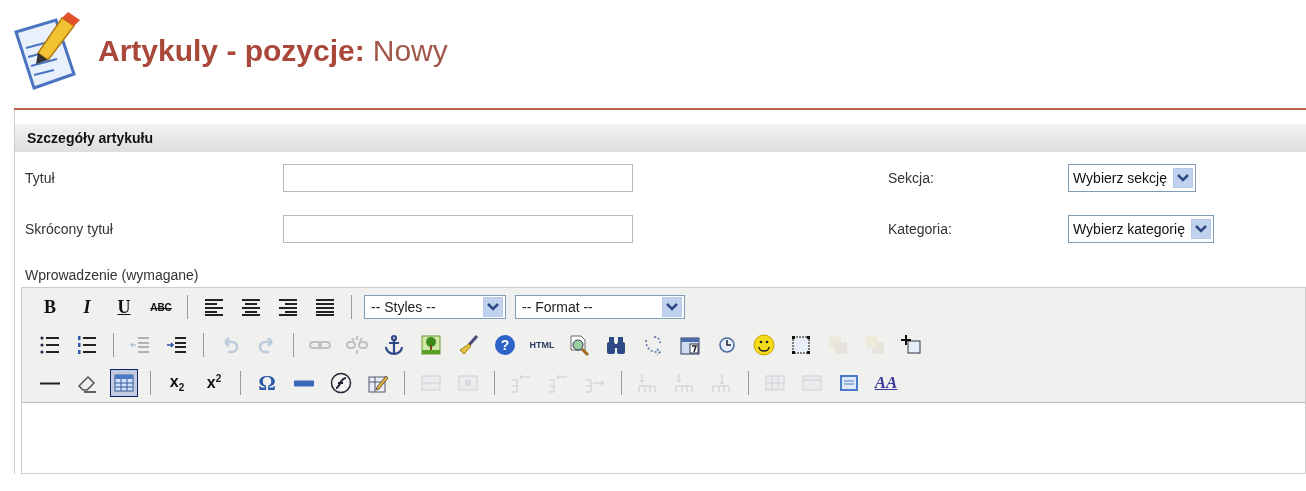 The image size is (1306, 491). Describe the element at coordinates (341, 383) in the screenshot. I see `flash-circle-icon` at that location.